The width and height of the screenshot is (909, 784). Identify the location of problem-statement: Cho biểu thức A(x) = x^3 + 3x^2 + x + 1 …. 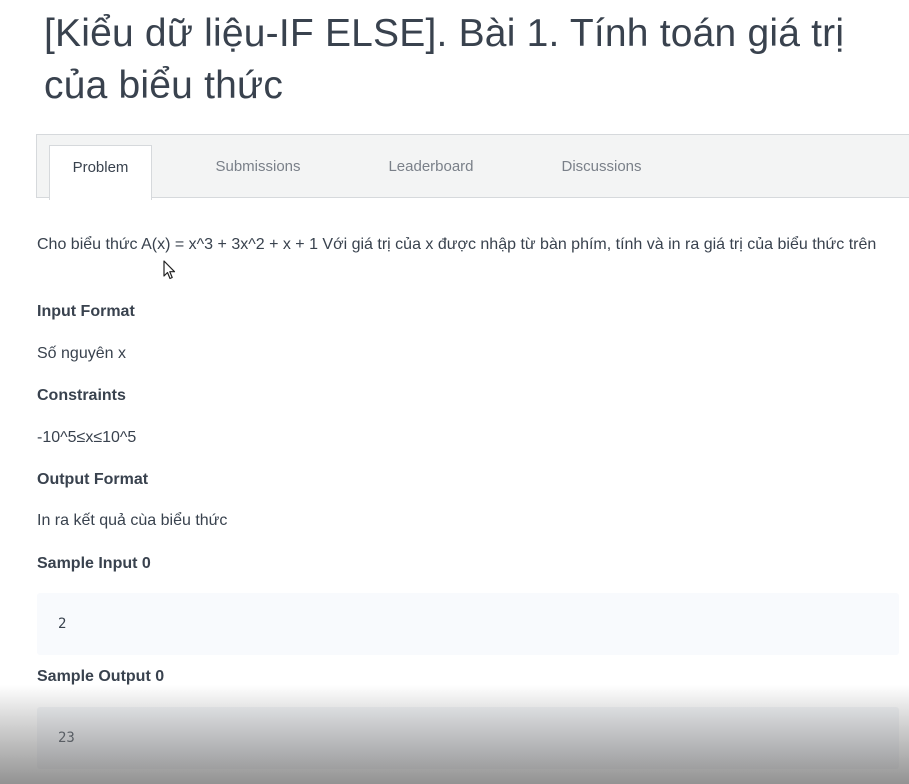
(462, 245).